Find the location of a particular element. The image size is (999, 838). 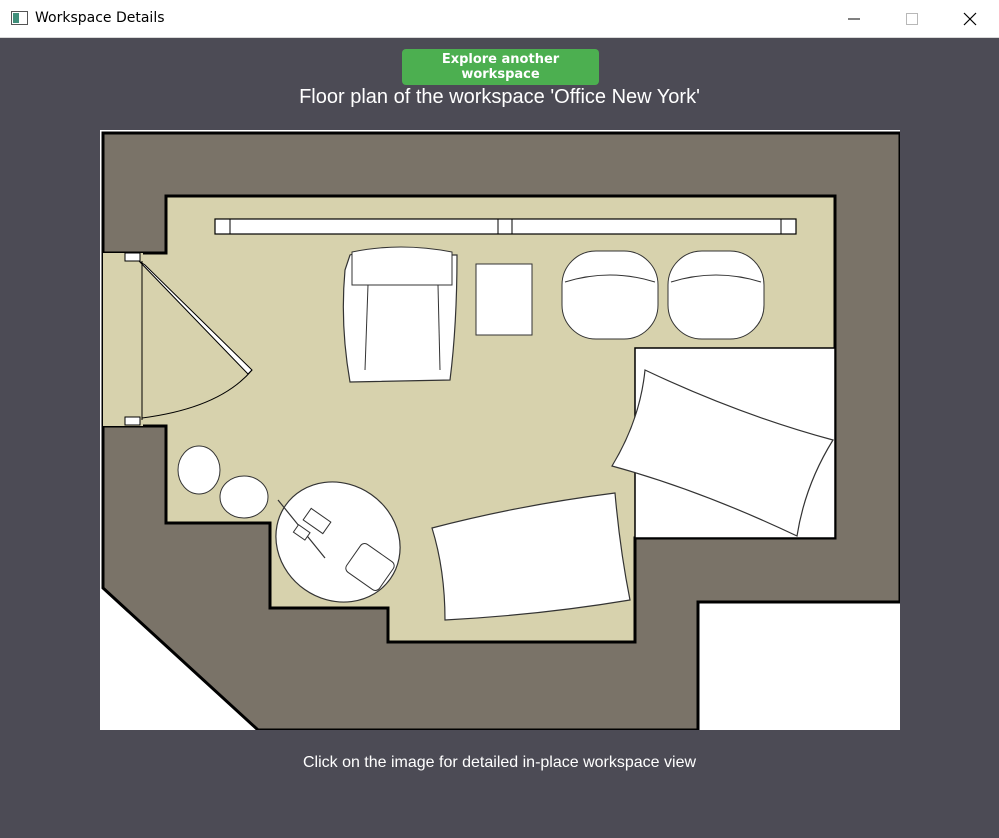

explore-another-workspace-button: Explore another workspace is located at coordinates (500, 67).